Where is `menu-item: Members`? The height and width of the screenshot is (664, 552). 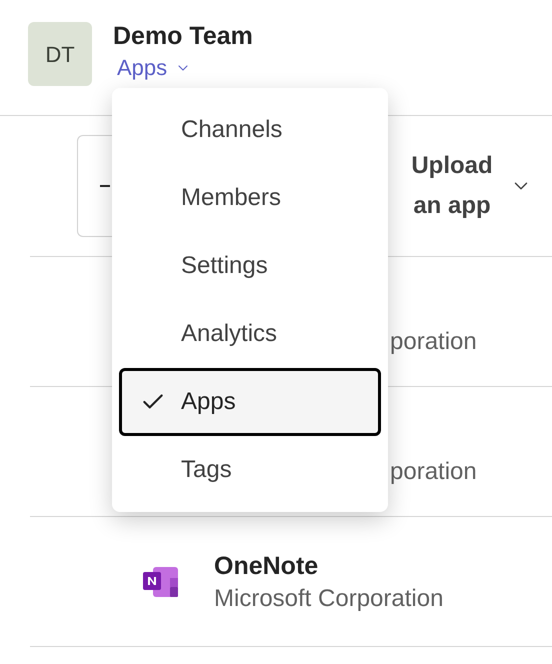
menu-item: Members is located at coordinates (250, 198).